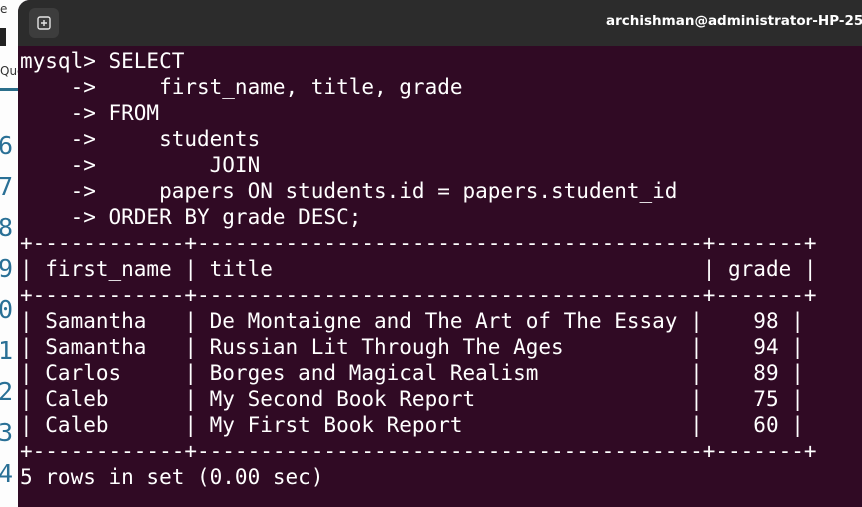  Describe the element at coordinates (7, 186) in the screenshot. I see `line-number: 7` at that location.